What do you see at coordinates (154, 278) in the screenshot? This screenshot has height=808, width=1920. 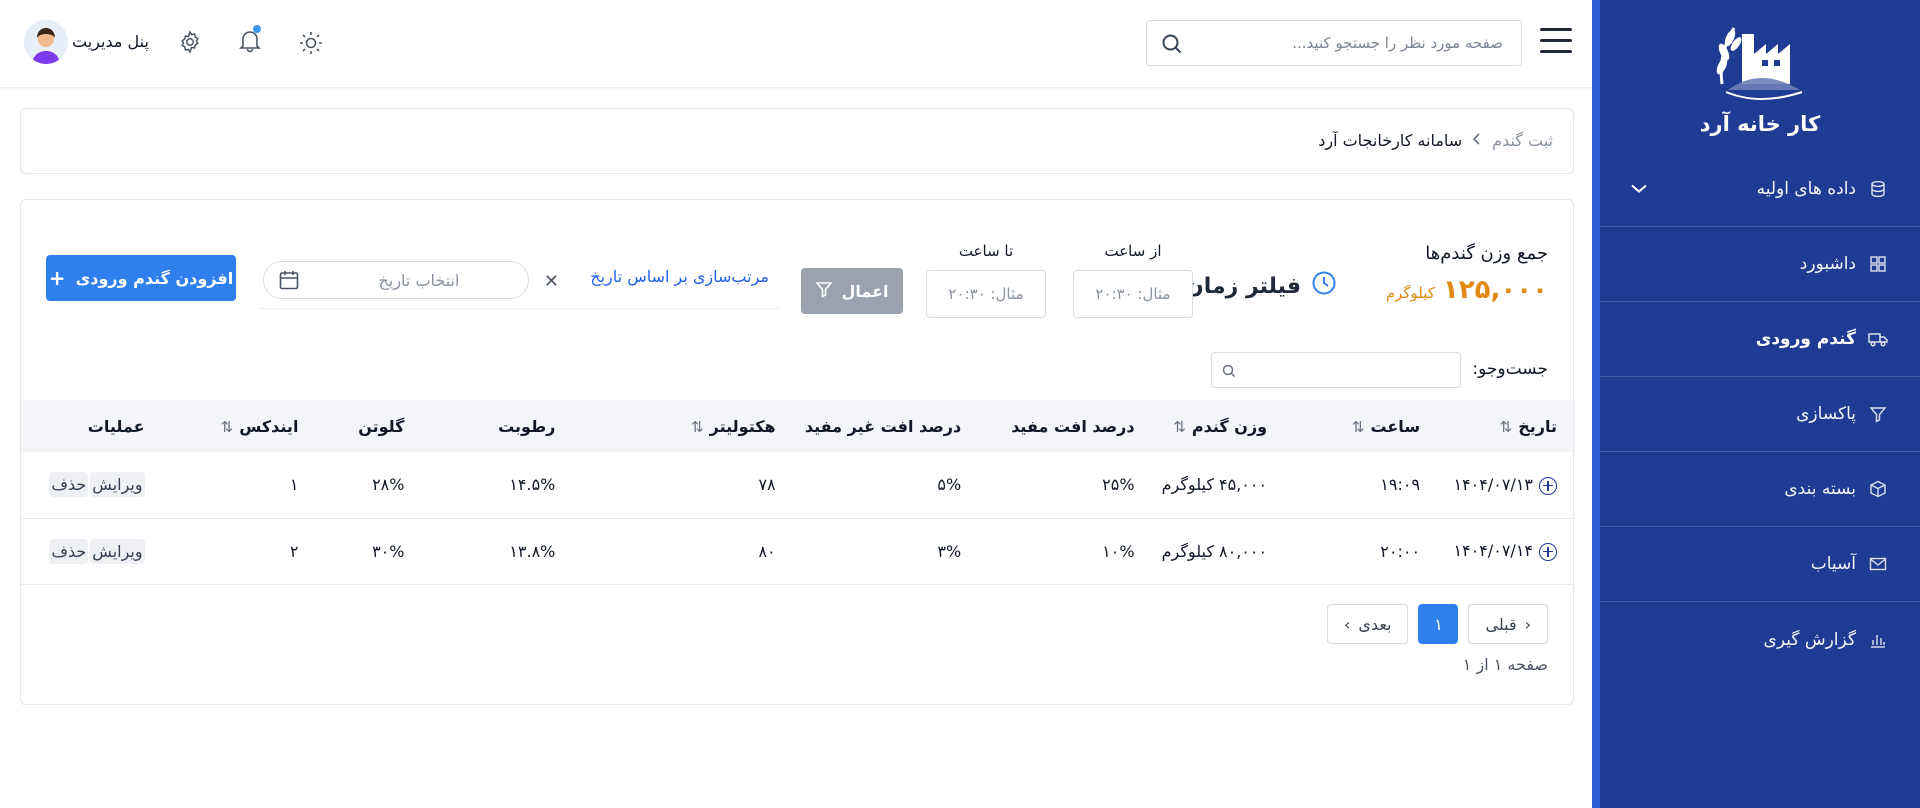 I see `add-label: افزودن گندم ورودی` at bounding box center [154, 278].